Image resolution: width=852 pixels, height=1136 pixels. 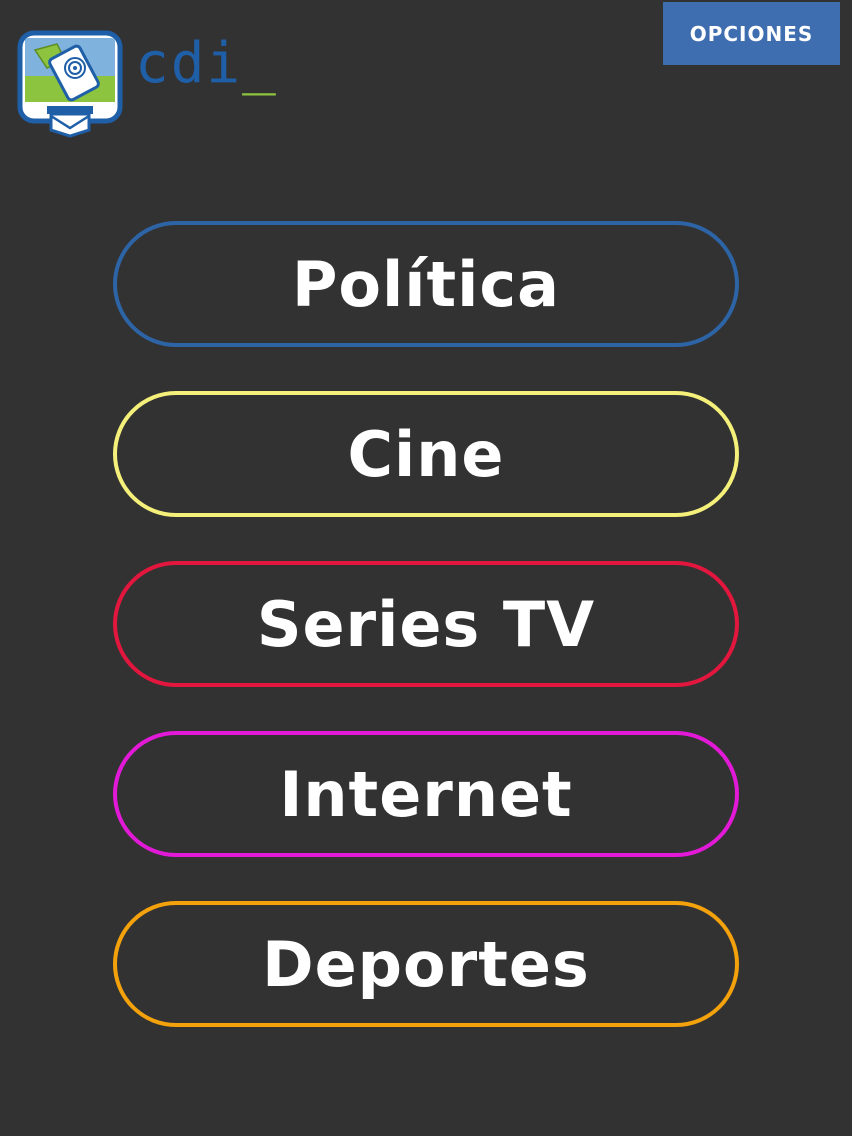 I want to click on logo-cursor: _, so click(x=260, y=63).